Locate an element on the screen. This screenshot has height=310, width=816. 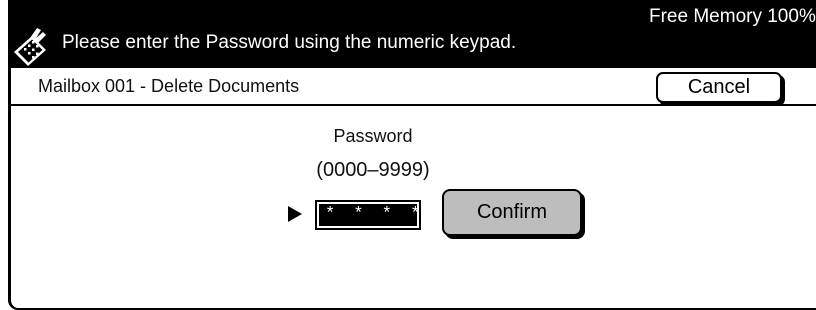
password-field: * * * * is located at coordinates (368, 215).